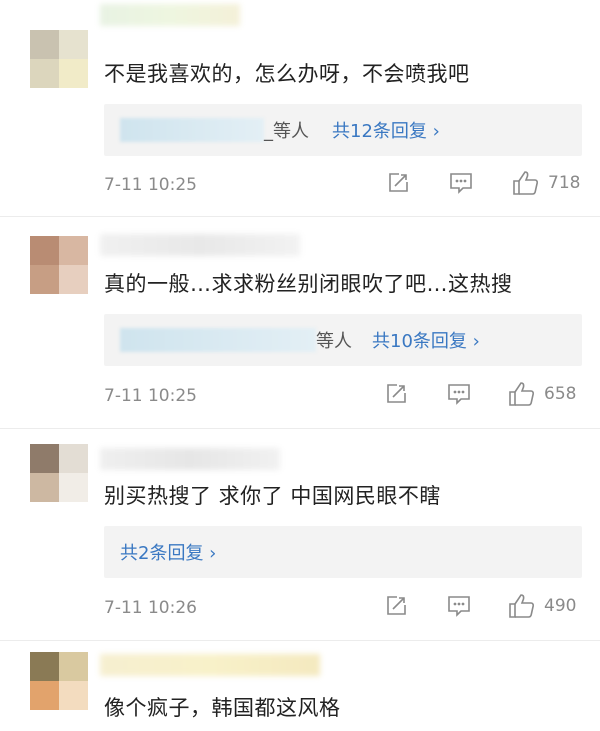 This screenshot has height=731, width=600. I want to click on like-button: 658, so click(542, 394).